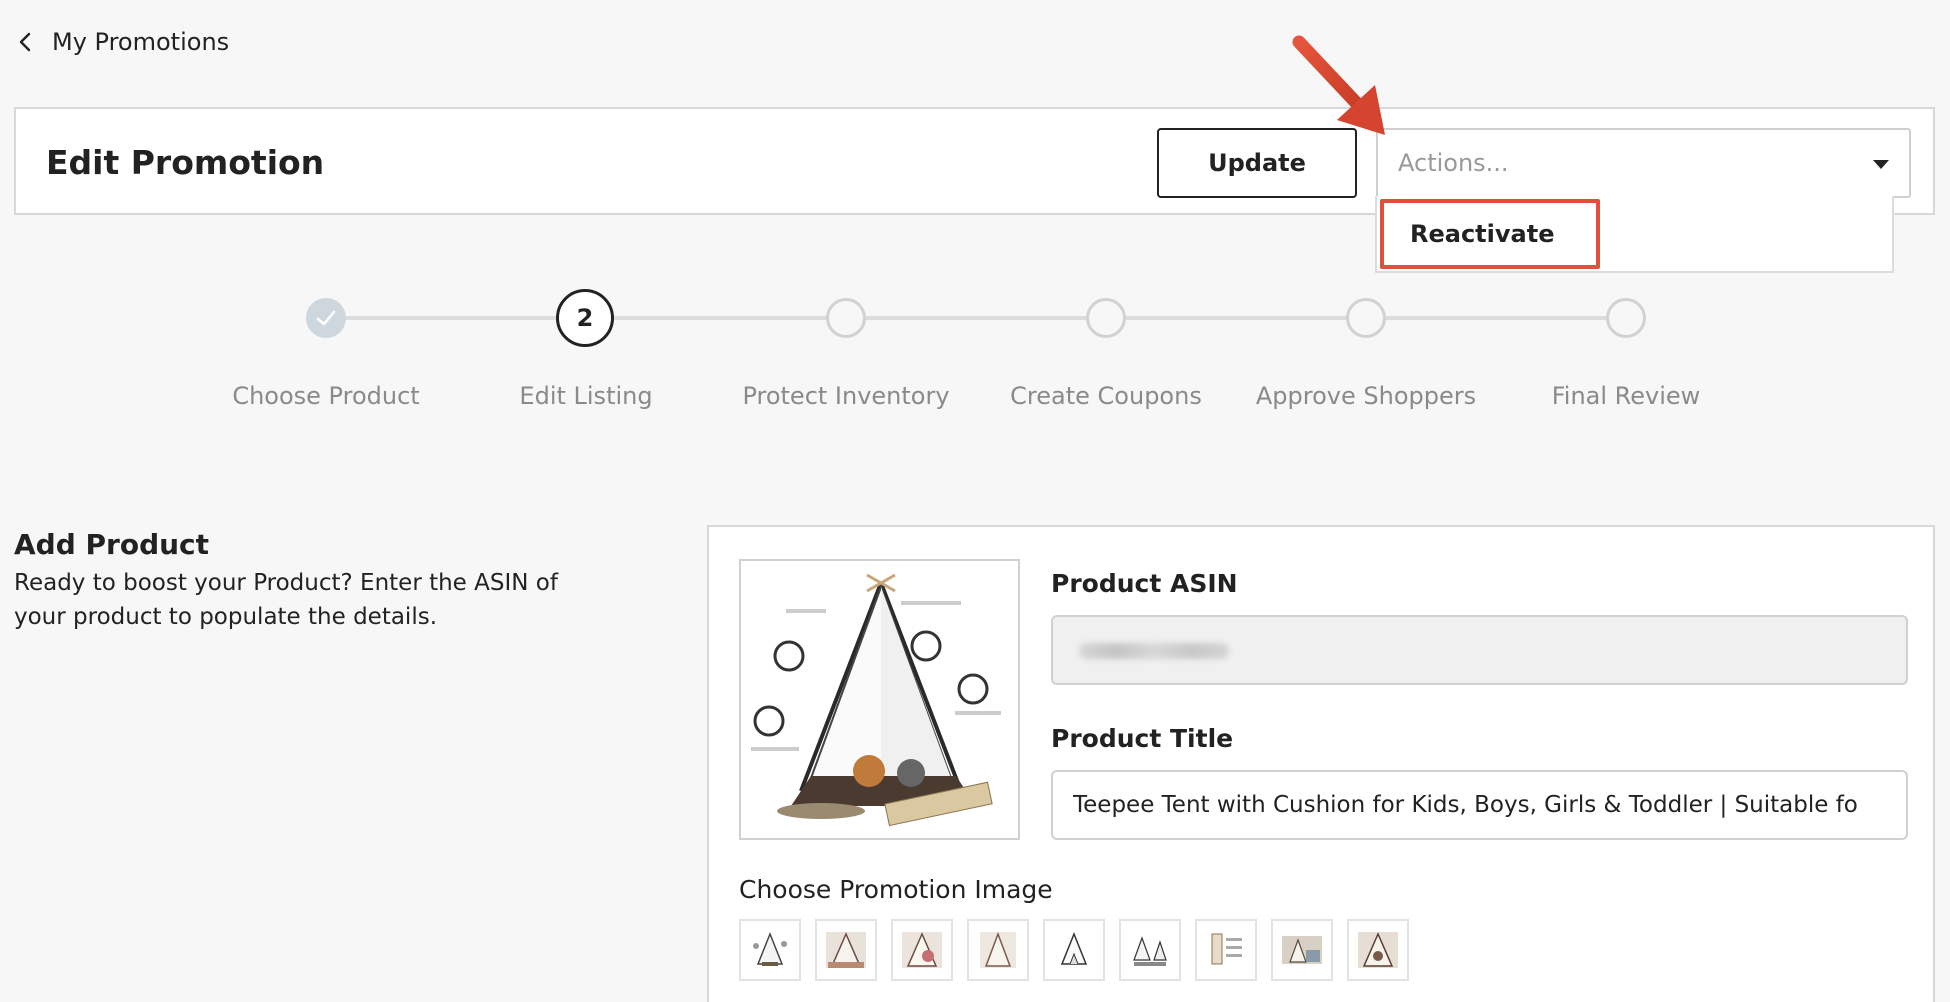  I want to click on step-3-circle, so click(846, 318).